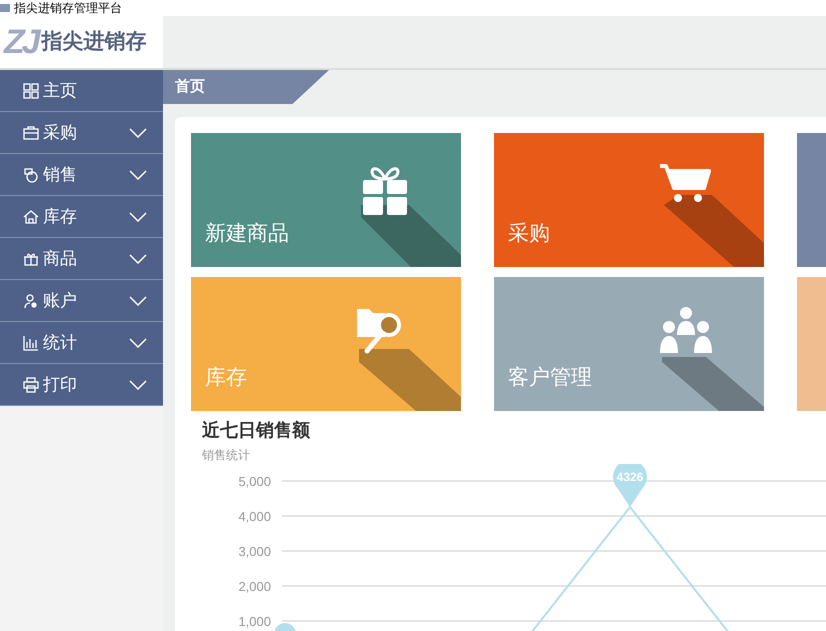 This screenshot has height=631, width=826. Describe the element at coordinates (285, 627) in the screenshot. I see `marker-pin` at that location.